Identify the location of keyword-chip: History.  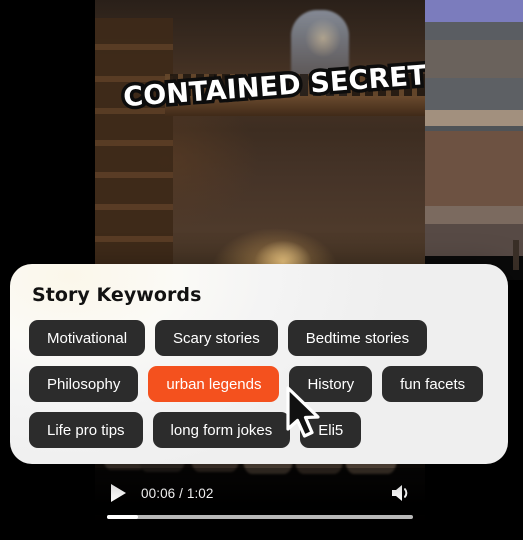
(331, 384).